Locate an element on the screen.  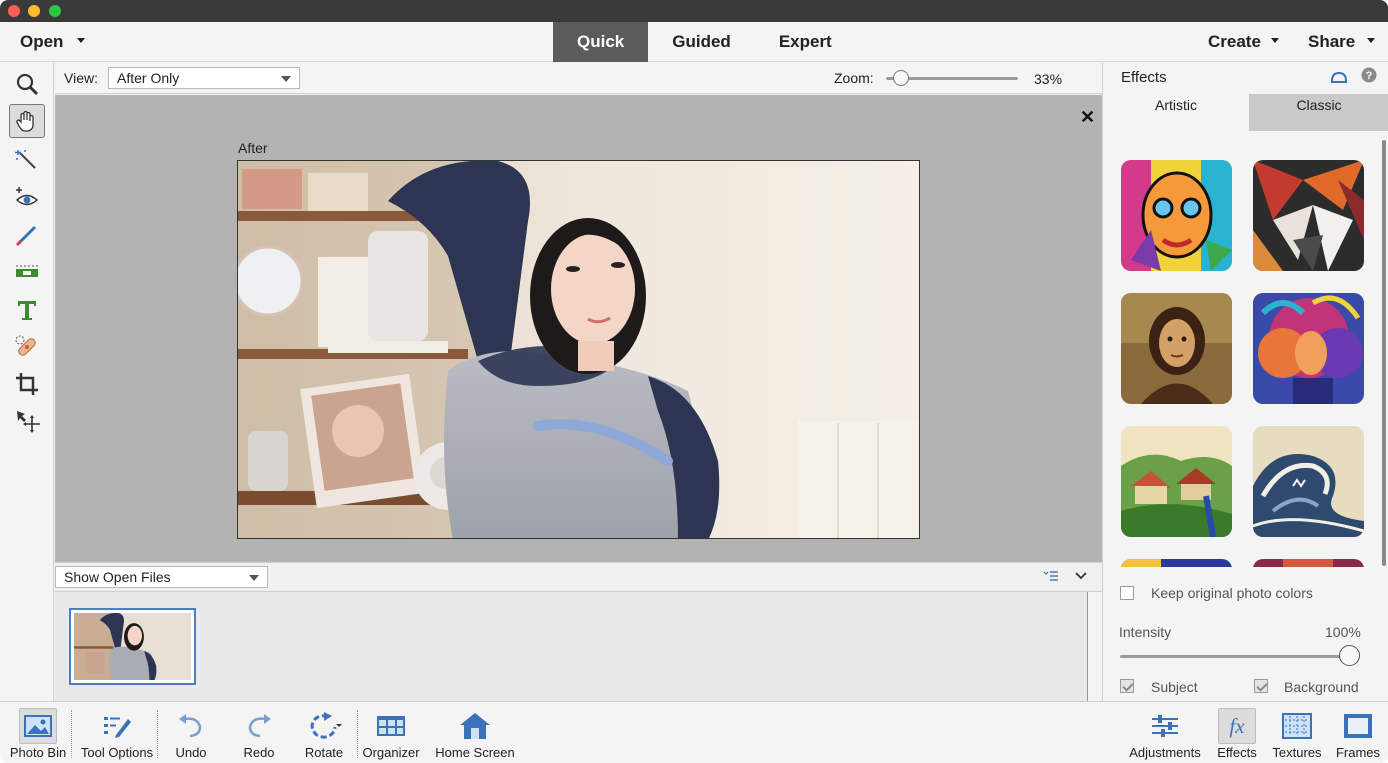
tab-expert: Expert is located at coordinates (805, 42).